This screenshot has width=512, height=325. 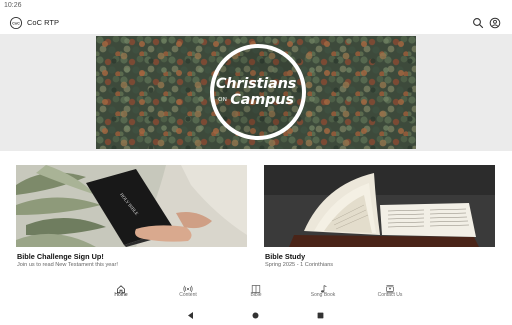 What do you see at coordinates (256, 287) in the screenshot?
I see `book-icon` at bounding box center [256, 287].